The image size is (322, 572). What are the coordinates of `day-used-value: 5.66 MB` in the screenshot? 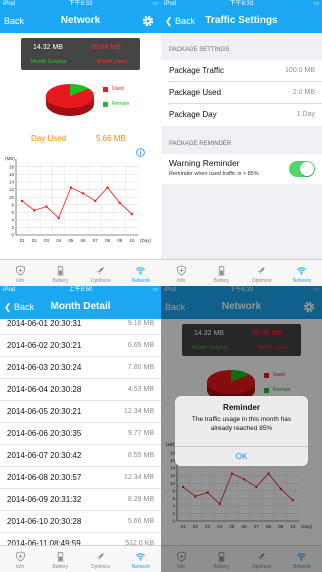 It's located at (111, 138).